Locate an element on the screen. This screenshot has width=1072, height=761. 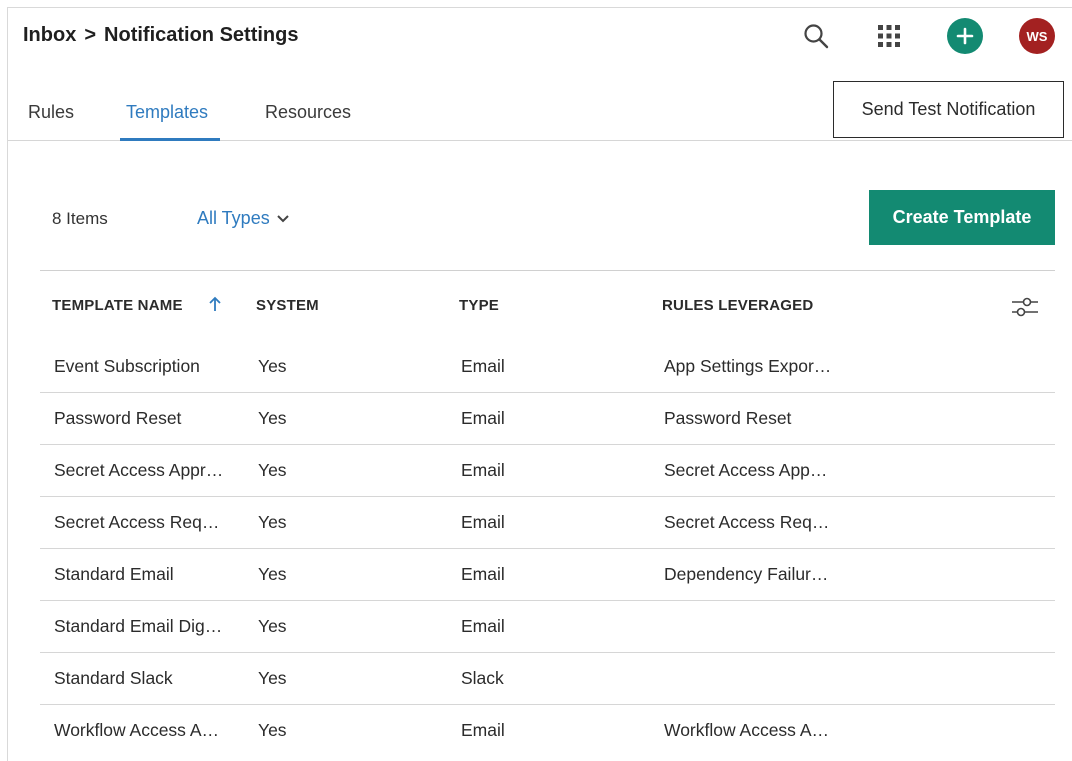
send-test-notification-button: Send Test Notification is located at coordinates (948, 109).